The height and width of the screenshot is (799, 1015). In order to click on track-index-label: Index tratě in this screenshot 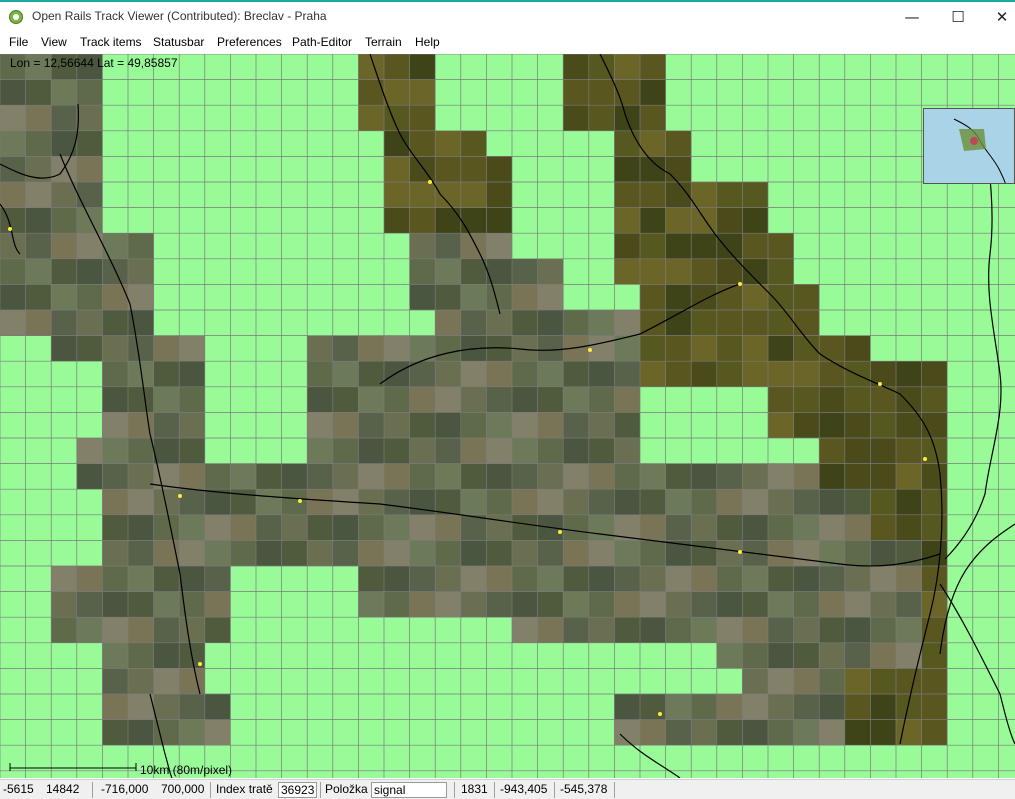, I will do `click(244, 789)`.